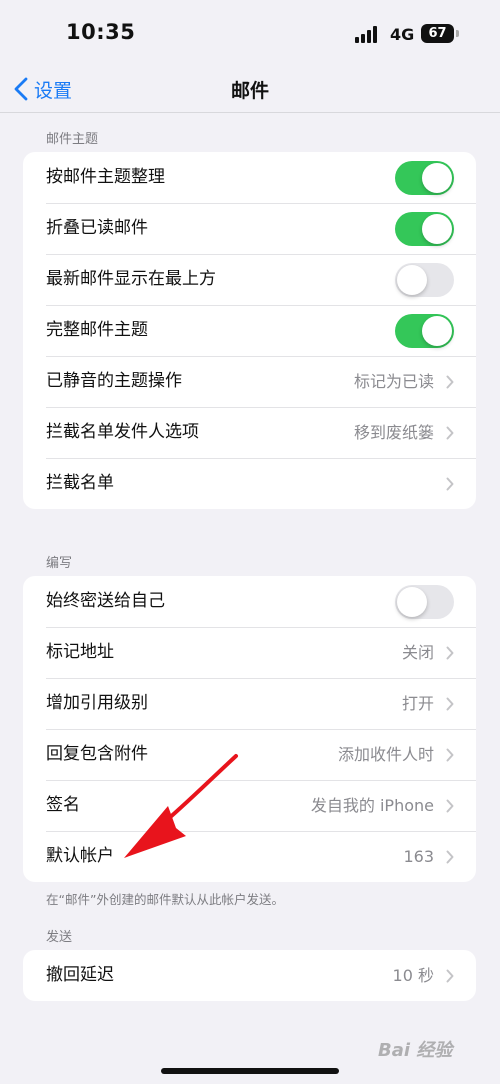  What do you see at coordinates (249, 228) in the screenshot?
I see `row-collapse-read: 折叠已读邮件` at bounding box center [249, 228].